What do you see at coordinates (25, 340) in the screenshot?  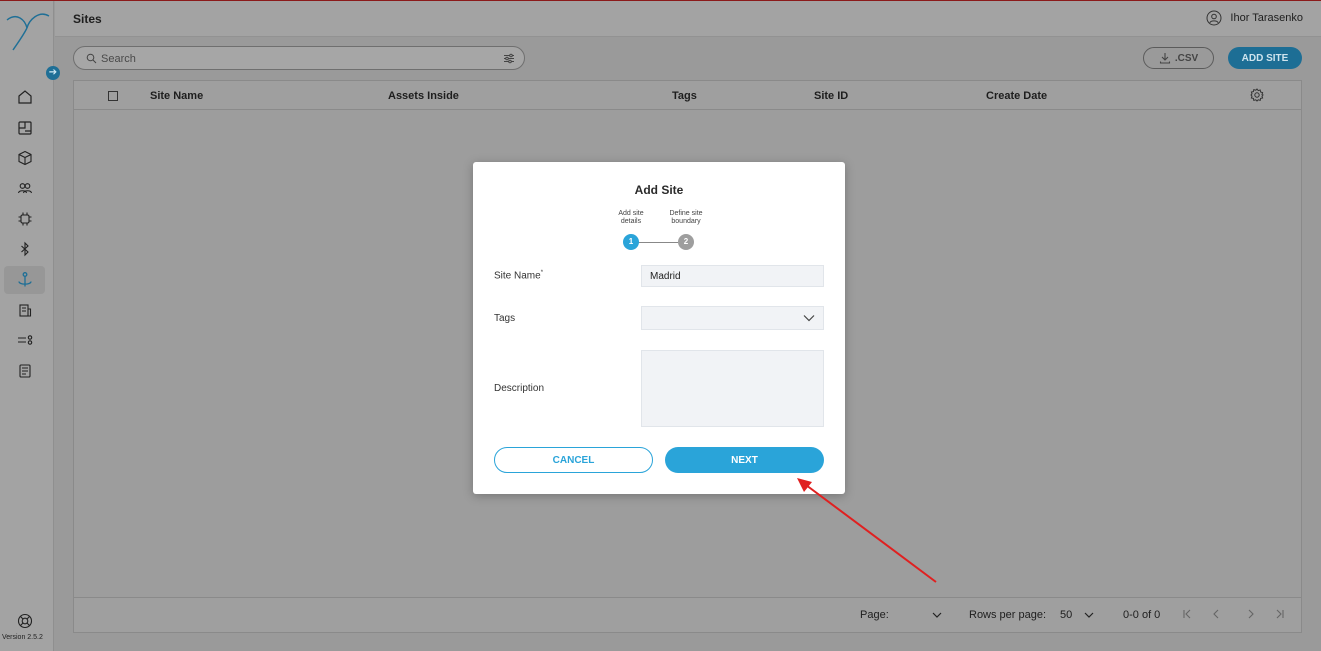 I see `list-toggle-icon` at bounding box center [25, 340].